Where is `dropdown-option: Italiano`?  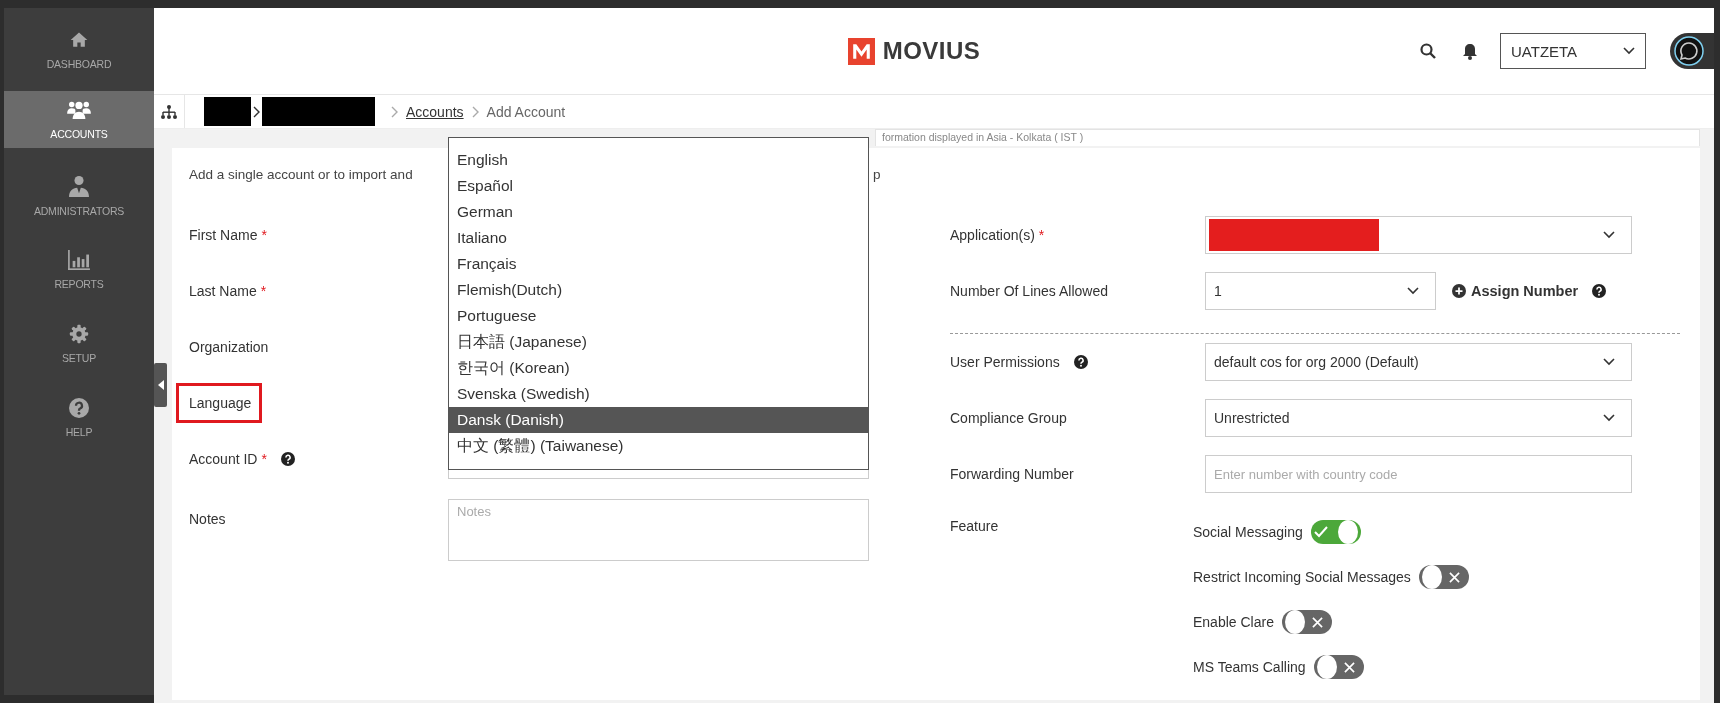
dropdown-option: Italiano is located at coordinates (658, 238).